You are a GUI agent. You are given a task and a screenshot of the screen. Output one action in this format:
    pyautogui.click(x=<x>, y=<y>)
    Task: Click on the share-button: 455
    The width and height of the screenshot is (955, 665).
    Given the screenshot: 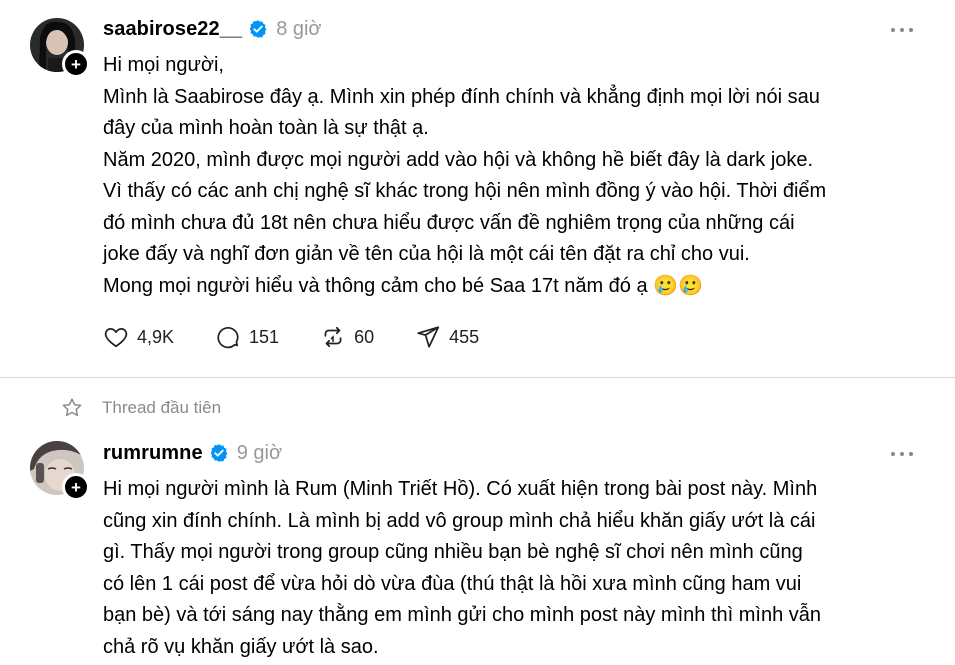 What is the action you would take?
    pyautogui.click(x=447, y=337)
    